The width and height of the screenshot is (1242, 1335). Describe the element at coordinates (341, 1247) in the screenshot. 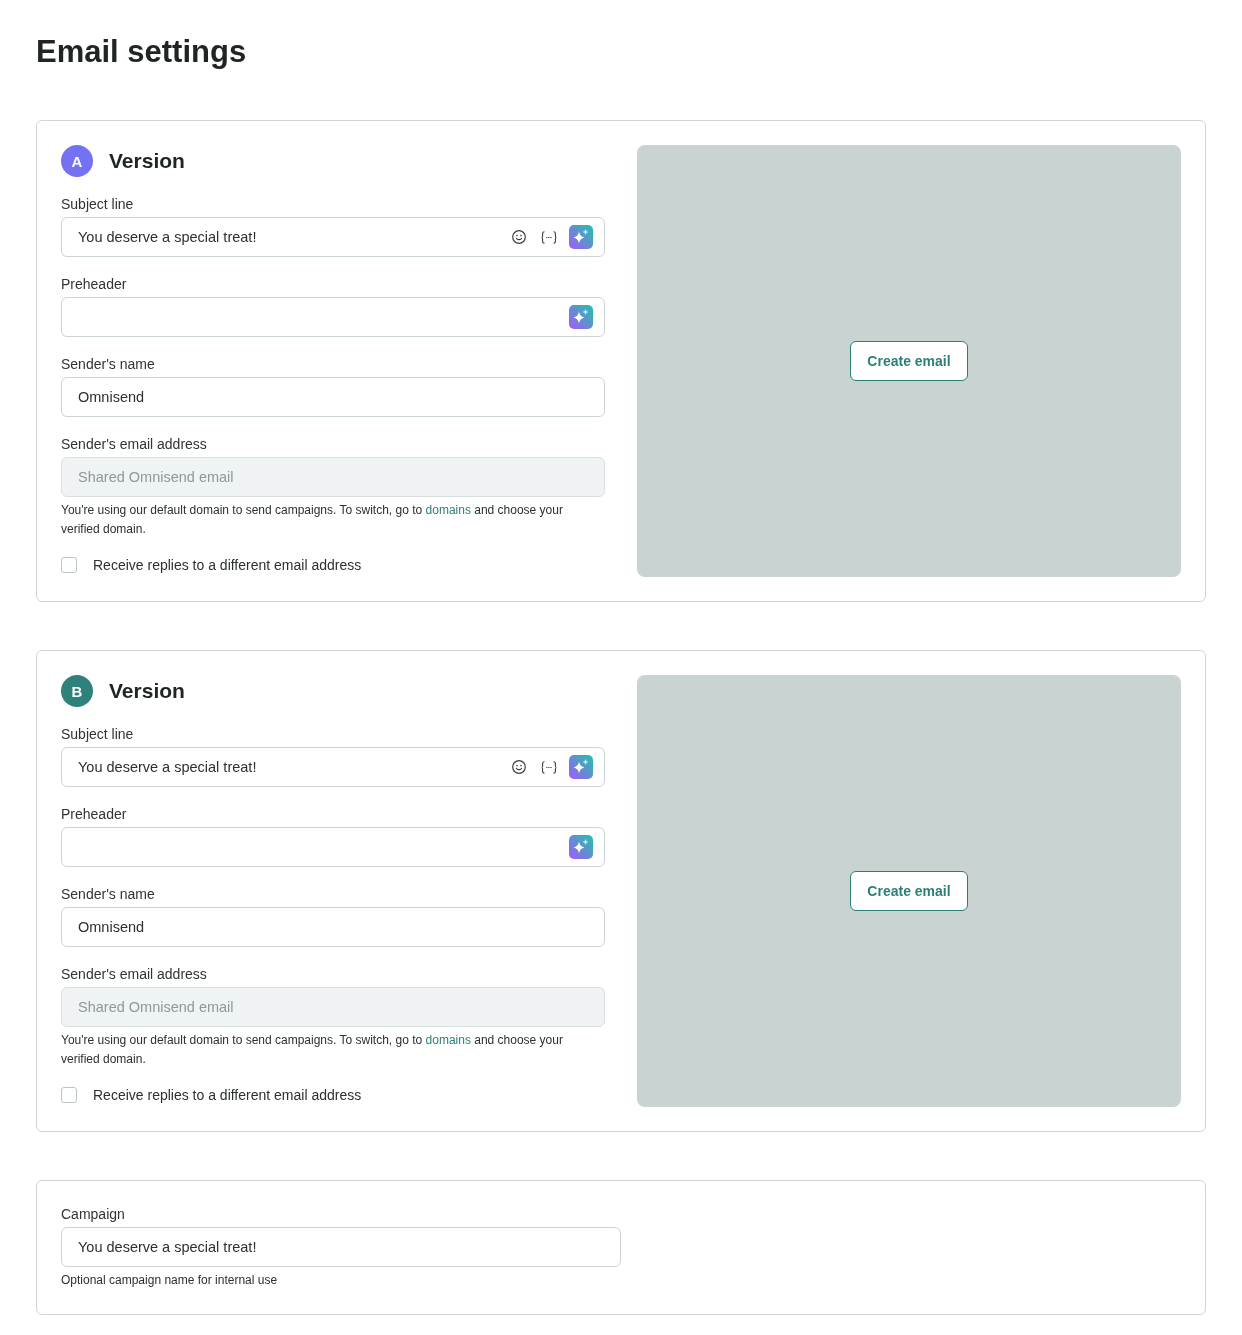

I see `campaign-name-input: You deserve a special treat!` at that location.